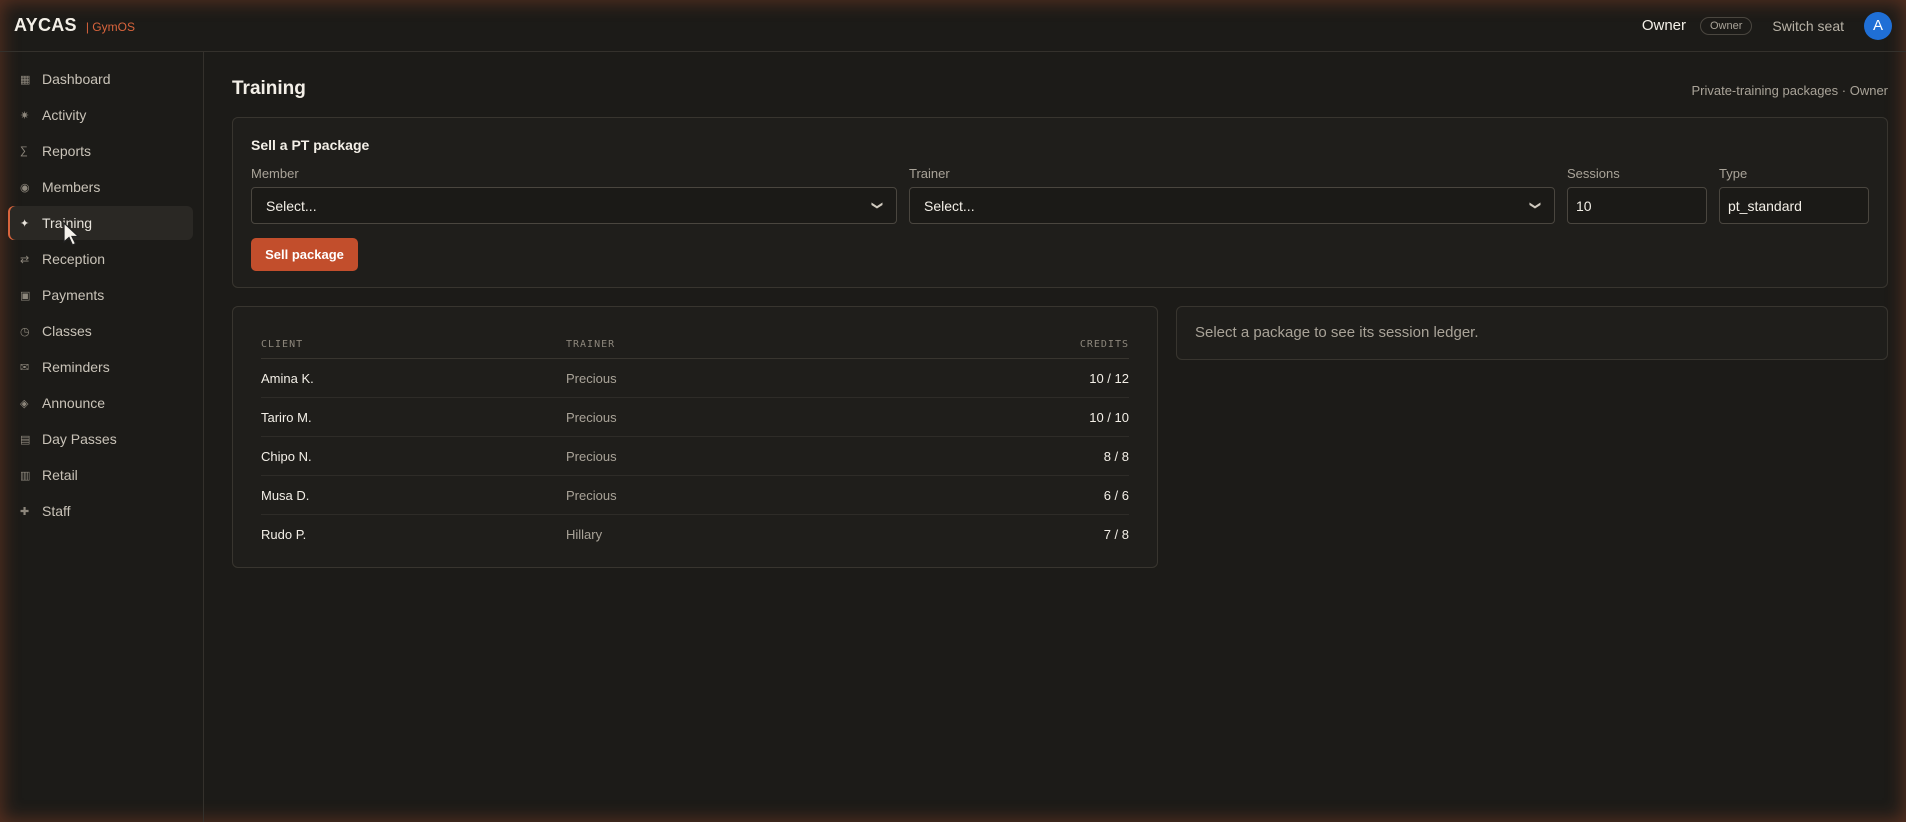 Image resolution: width=1906 pixels, height=822 pixels. I want to click on plus-icon: ✚, so click(25, 511).